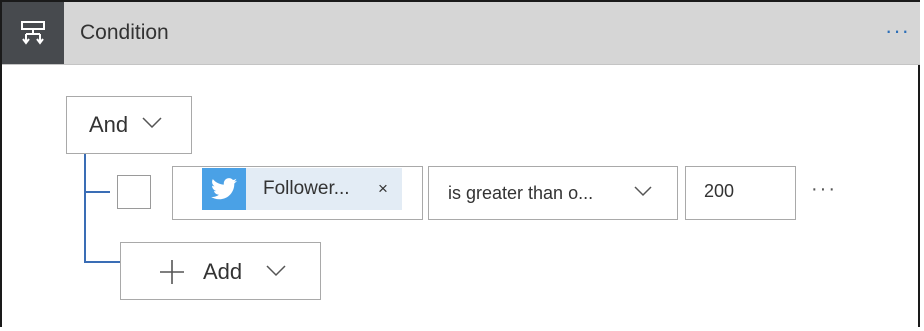 Image resolution: width=924 pixels, height=331 pixels. I want to click on row-select-checkbox, so click(134, 192).